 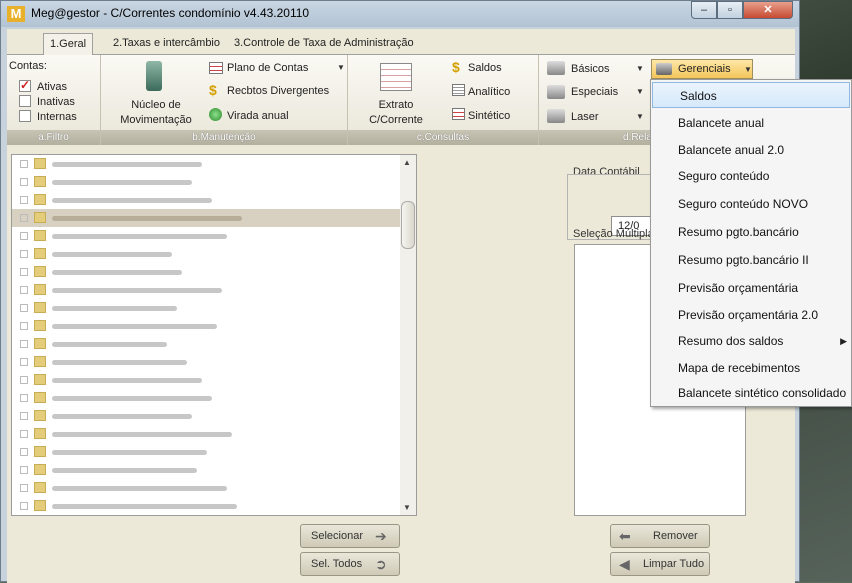 I want to click on checkbox-internas, so click(x=25, y=116).